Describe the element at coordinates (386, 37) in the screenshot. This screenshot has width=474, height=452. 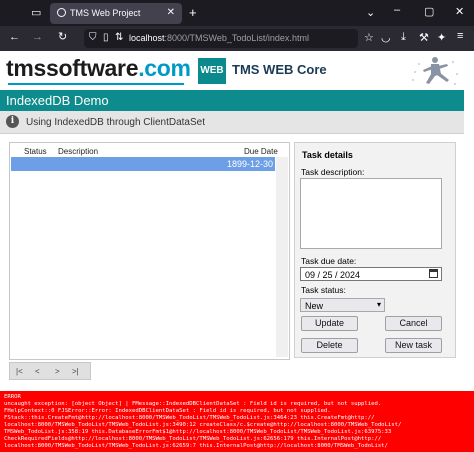
I see `pocket-icon: ◡` at that location.